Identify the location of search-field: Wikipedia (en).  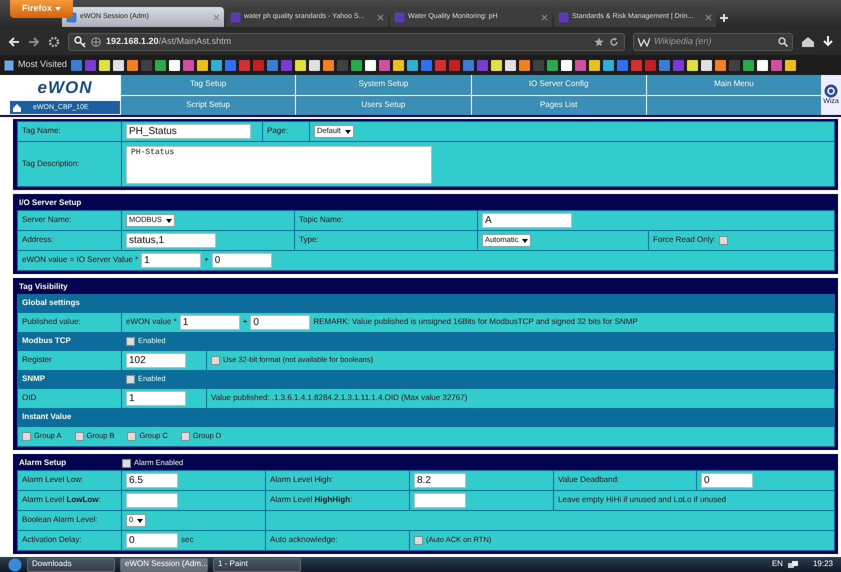
(713, 42).